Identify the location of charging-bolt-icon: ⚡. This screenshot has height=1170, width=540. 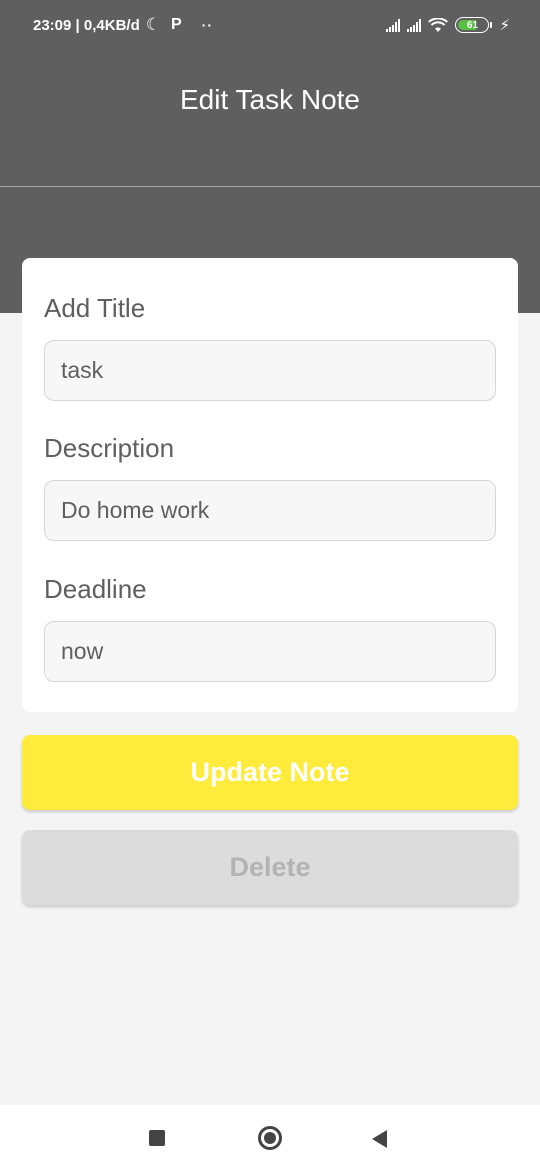
(504, 25).